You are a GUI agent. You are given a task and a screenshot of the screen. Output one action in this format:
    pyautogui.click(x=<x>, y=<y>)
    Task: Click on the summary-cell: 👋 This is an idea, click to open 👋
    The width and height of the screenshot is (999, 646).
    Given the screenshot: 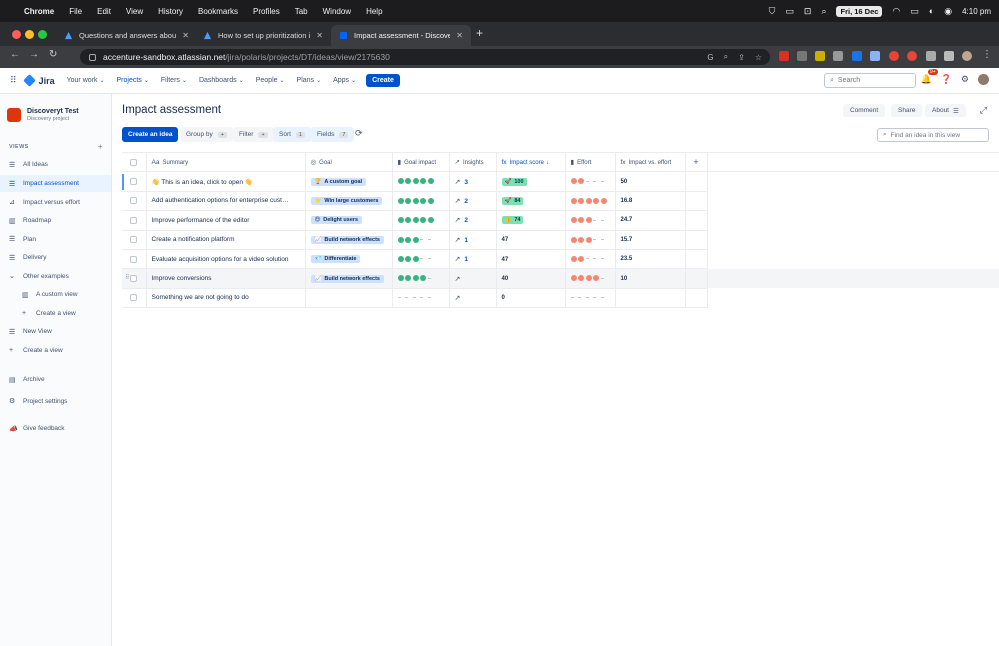 What is the action you would take?
    pyautogui.click(x=226, y=181)
    